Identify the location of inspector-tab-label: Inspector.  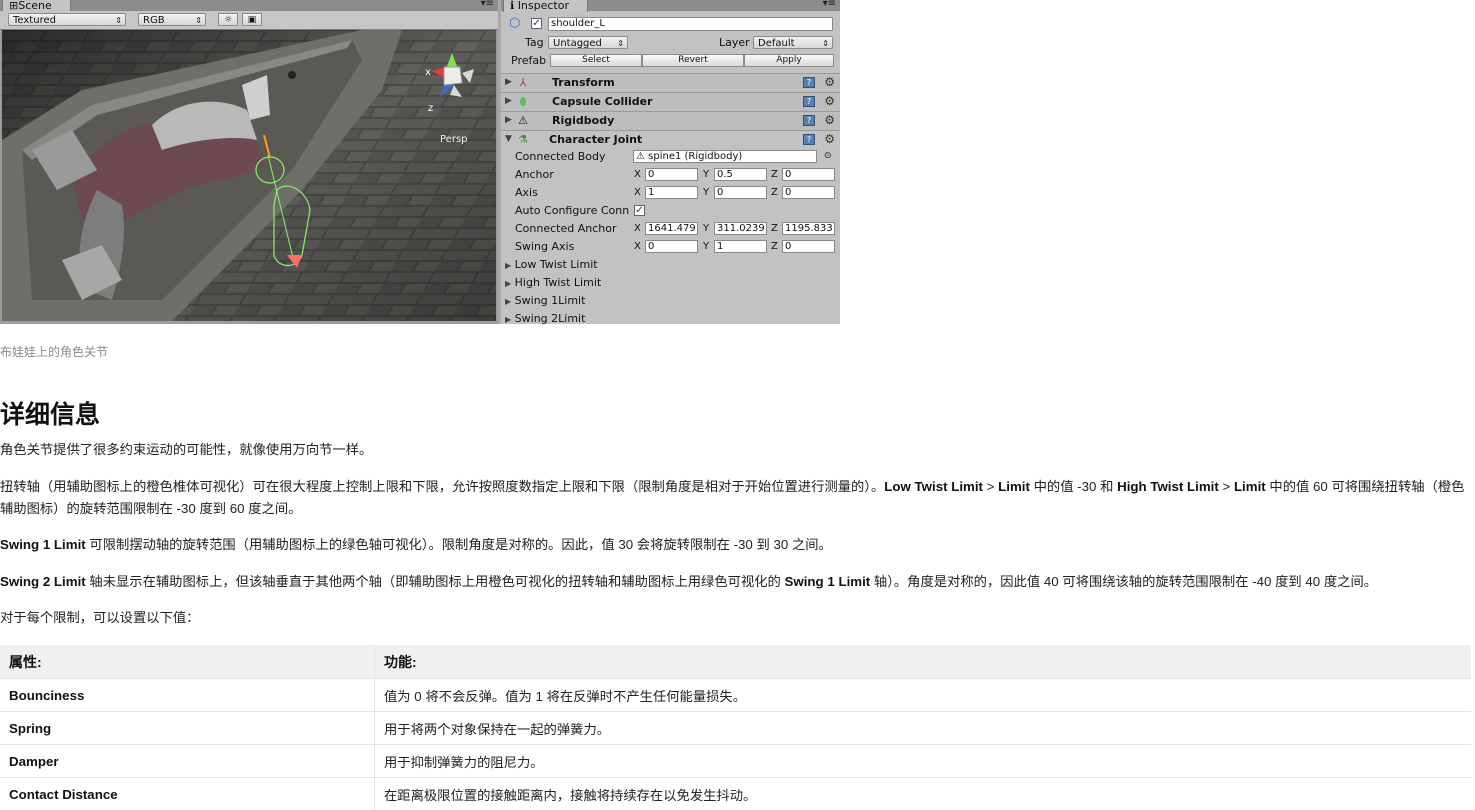
(543, 6).